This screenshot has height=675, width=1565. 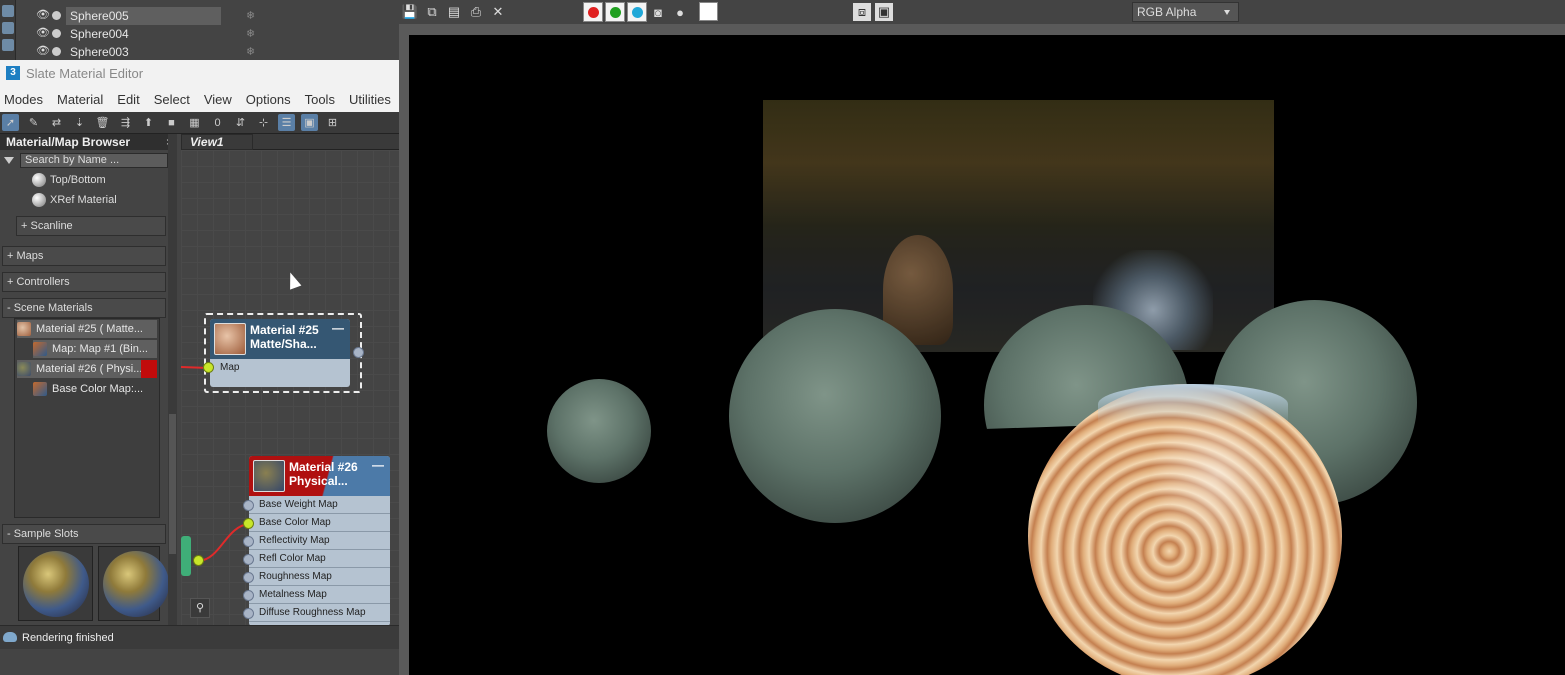 What do you see at coordinates (658, 12) in the screenshot?
I see `alpha-channel-icon: ◙` at bounding box center [658, 12].